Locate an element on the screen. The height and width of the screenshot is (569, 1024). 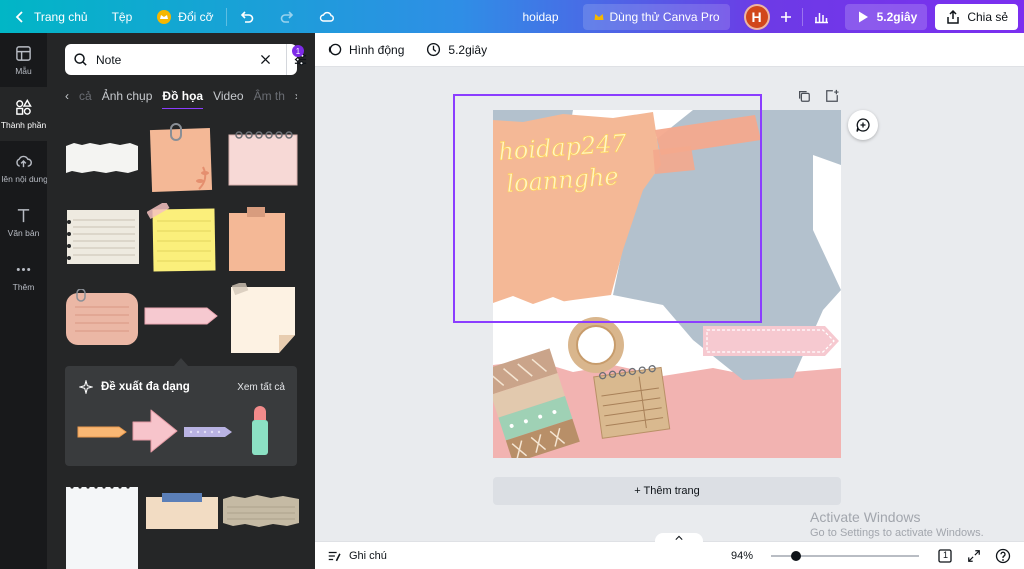
zoom-value: 94% is located at coordinates (742, 555).